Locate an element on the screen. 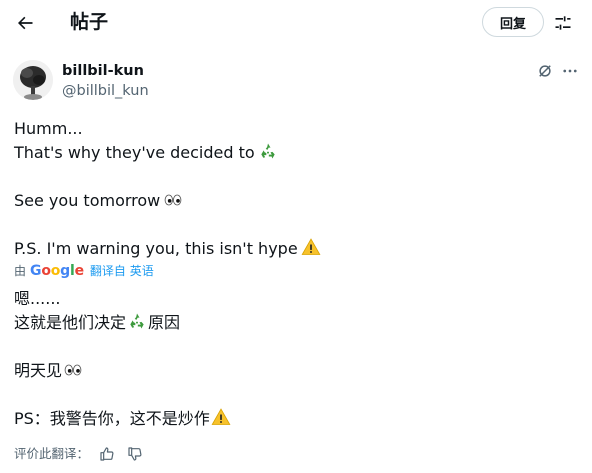 The height and width of the screenshot is (473, 592). thumbs-up-icon is located at coordinates (107, 454).